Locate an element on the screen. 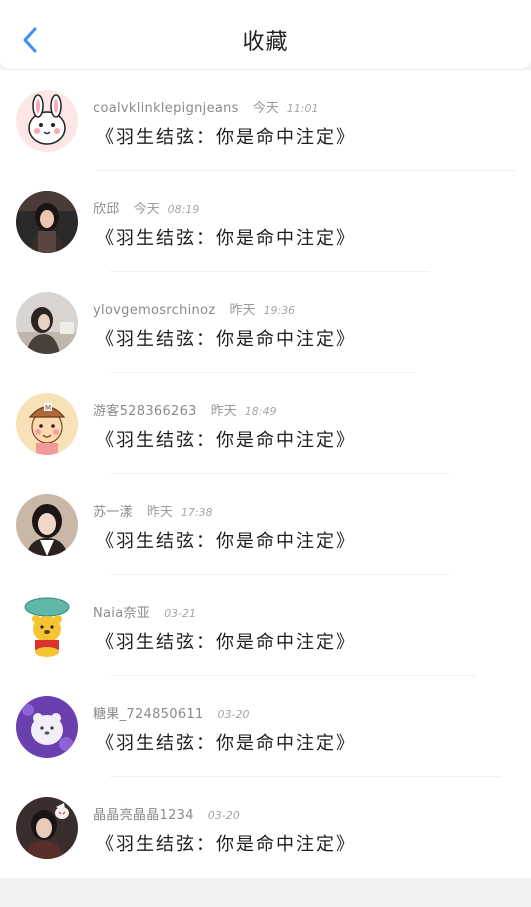 The height and width of the screenshot is (907, 531). woman-portrait-avatar is located at coordinates (47, 525).